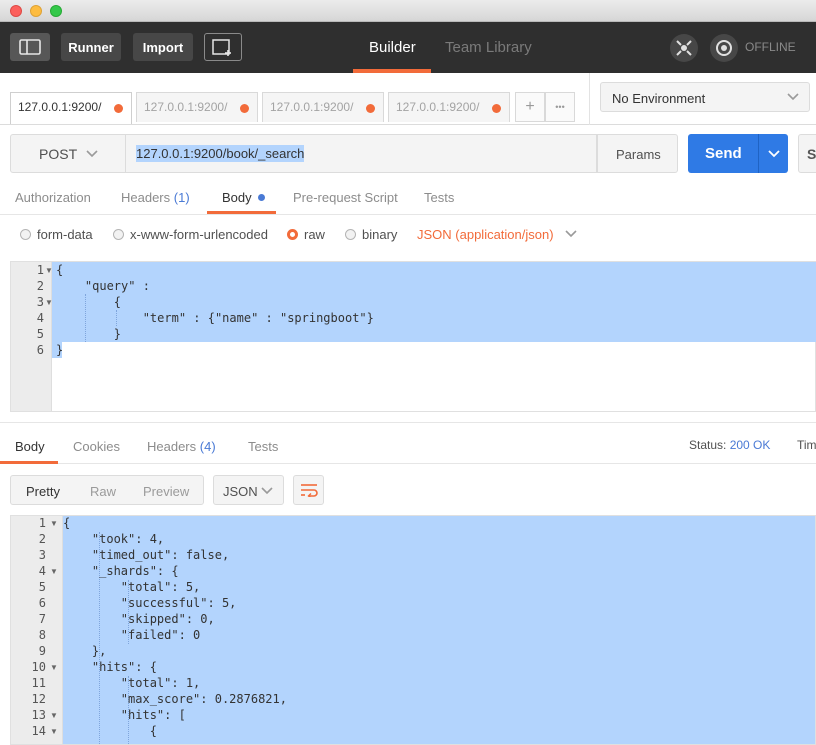 The width and height of the screenshot is (816, 745). What do you see at coordinates (262, 197) in the screenshot?
I see `body-active-dot` at bounding box center [262, 197].